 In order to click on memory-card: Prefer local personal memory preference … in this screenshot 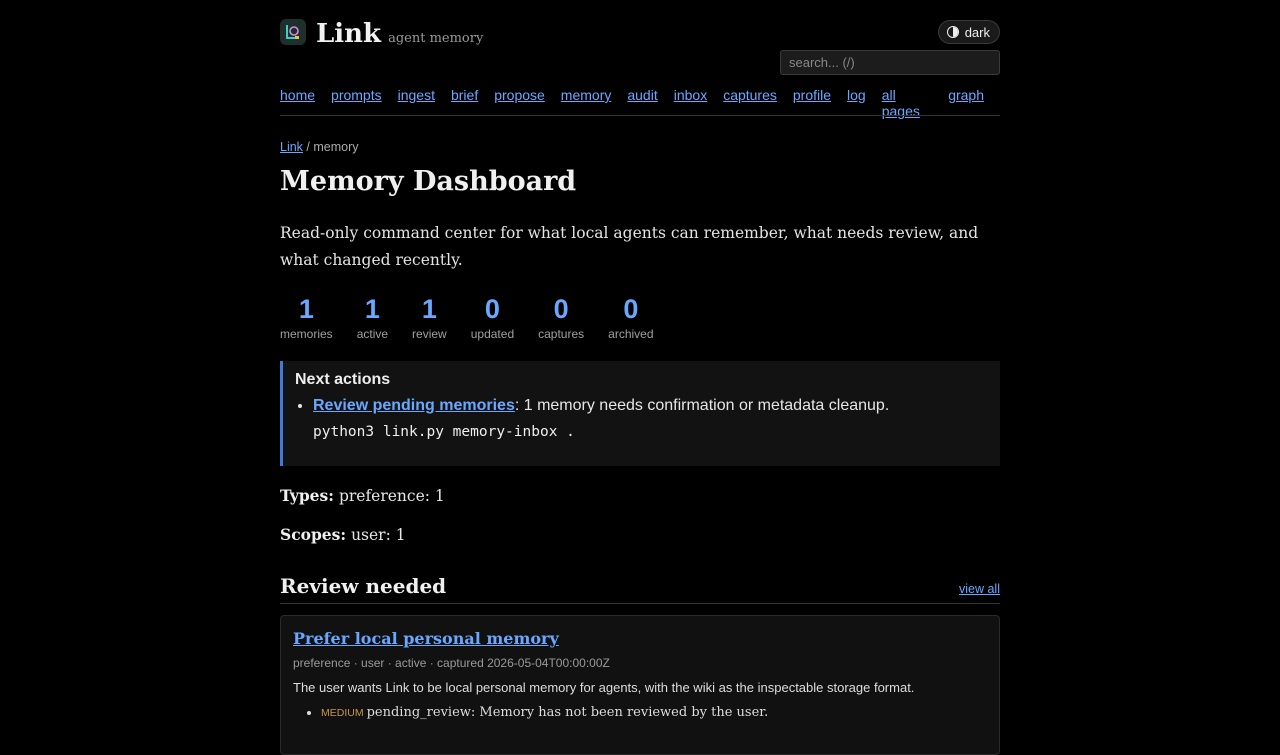, I will do `click(640, 685)`.